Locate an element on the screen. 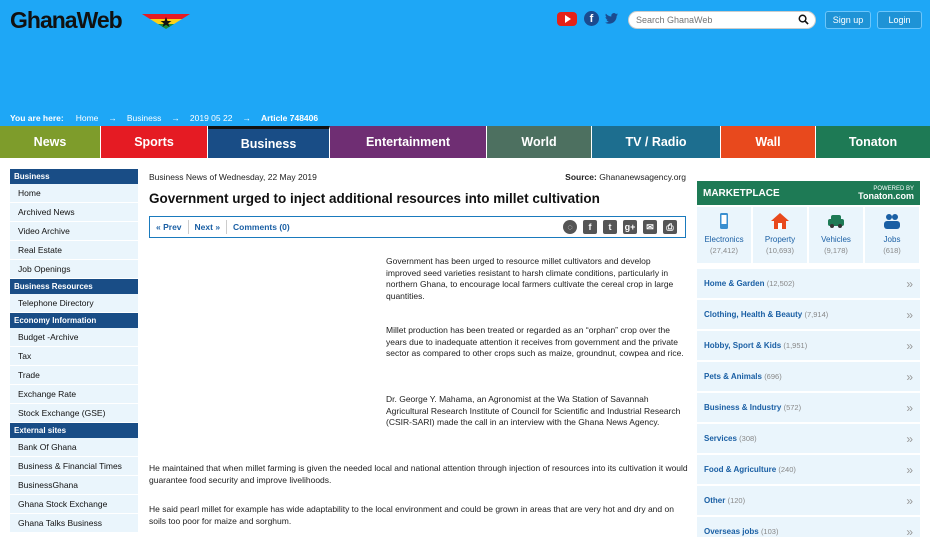 Image resolution: width=930 pixels, height=537 pixels. category-label: Business & Industry (572) is located at coordinates (752, 407).